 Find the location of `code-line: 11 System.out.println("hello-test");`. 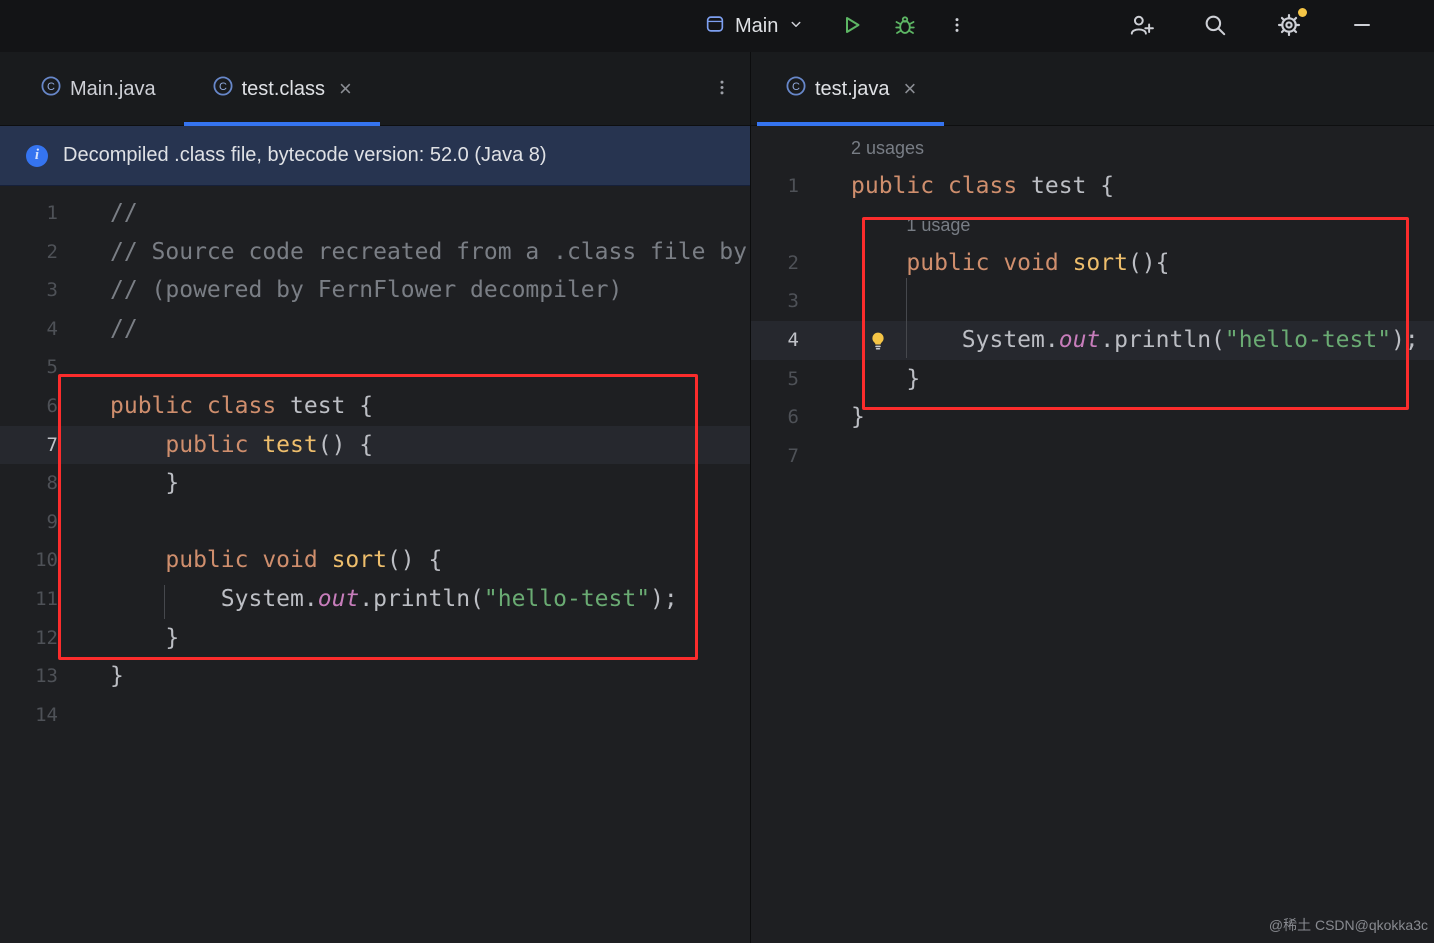

code-line: 11 System.out.println("hello-test"); is located at coordinates (375, 599).